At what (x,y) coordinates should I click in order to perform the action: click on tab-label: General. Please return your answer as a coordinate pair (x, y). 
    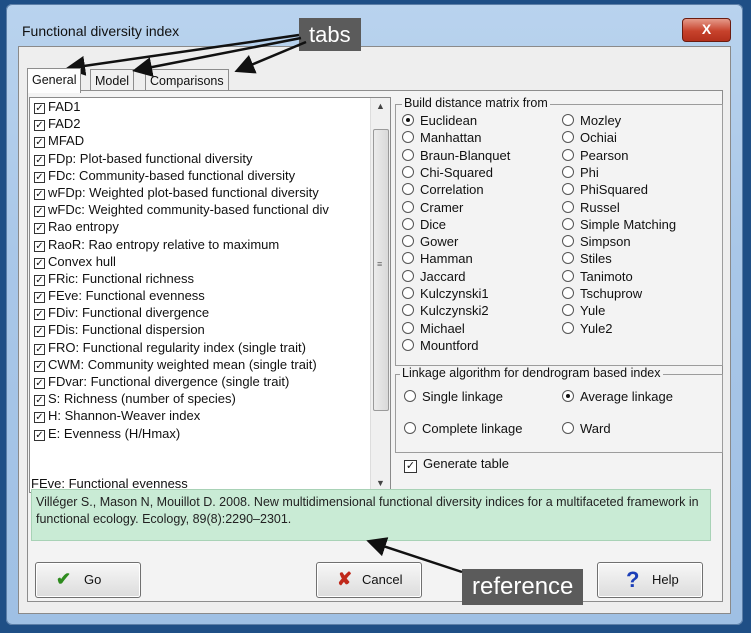
    Looking at the image, I should click on (54, 80).